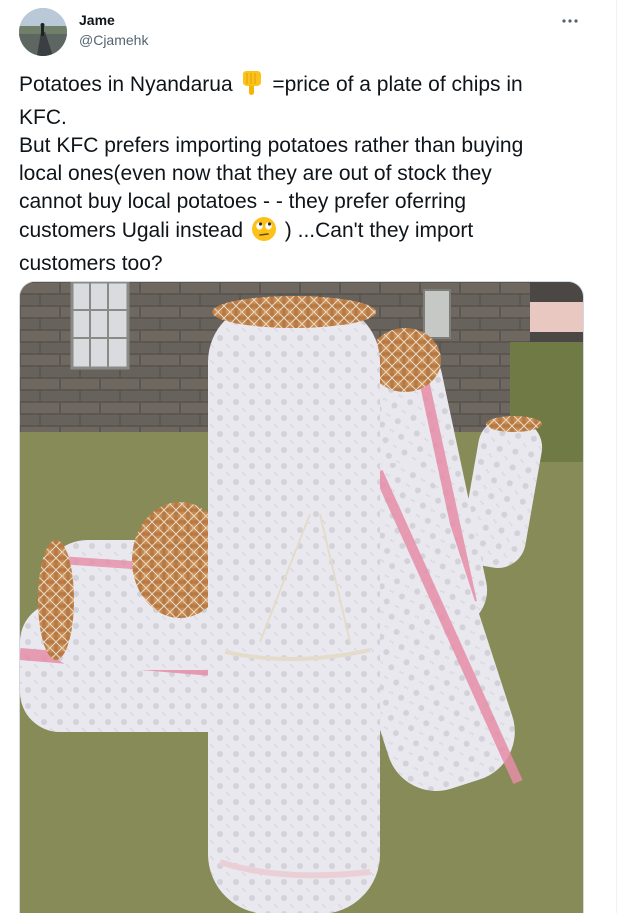 This screenshot has width=617, height=913. I want to click on more-button, so click(570, 21).